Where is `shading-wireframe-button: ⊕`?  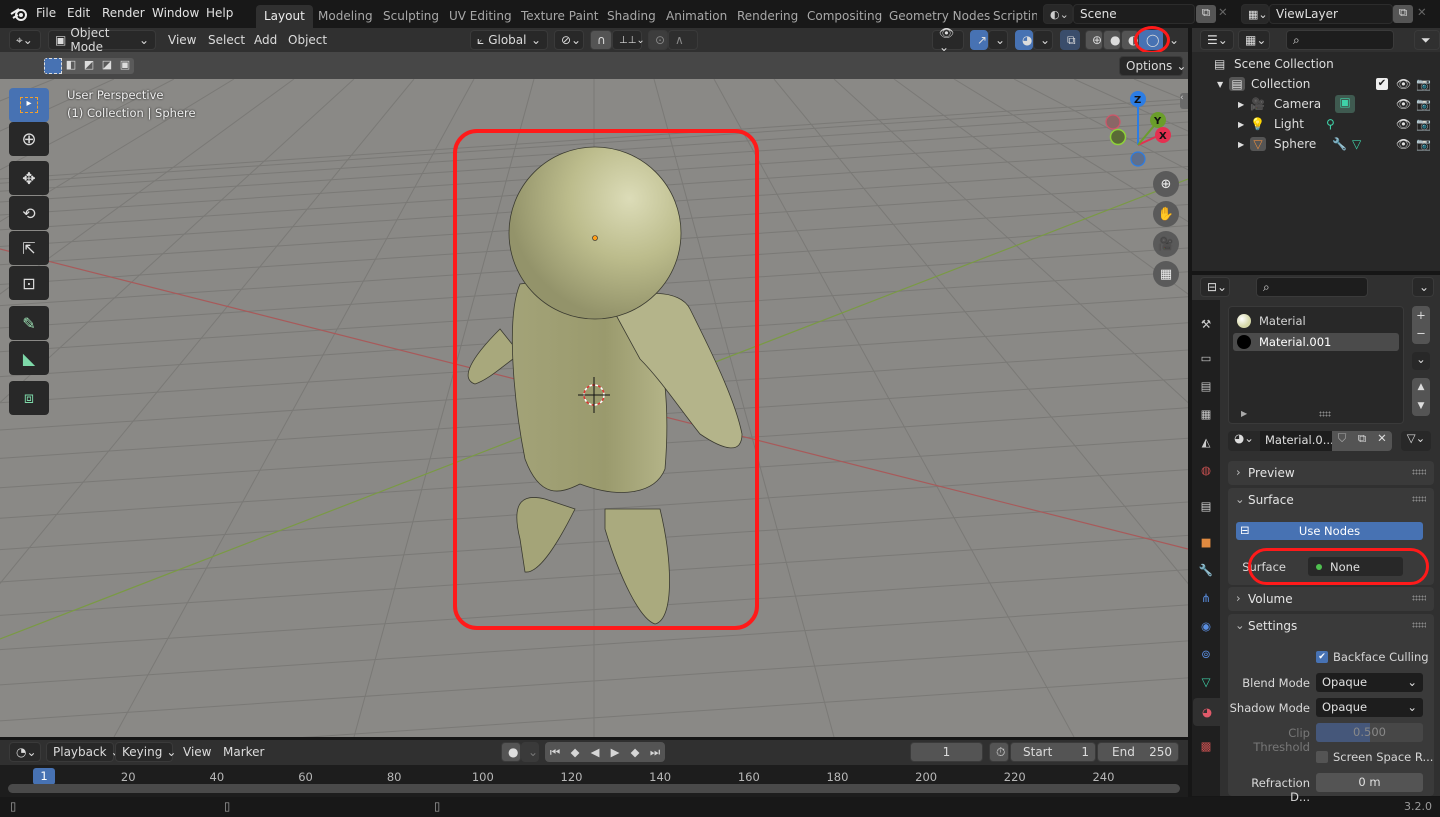
shading-wireframe-button: ⊕ is located at coordinates (1094, 40).